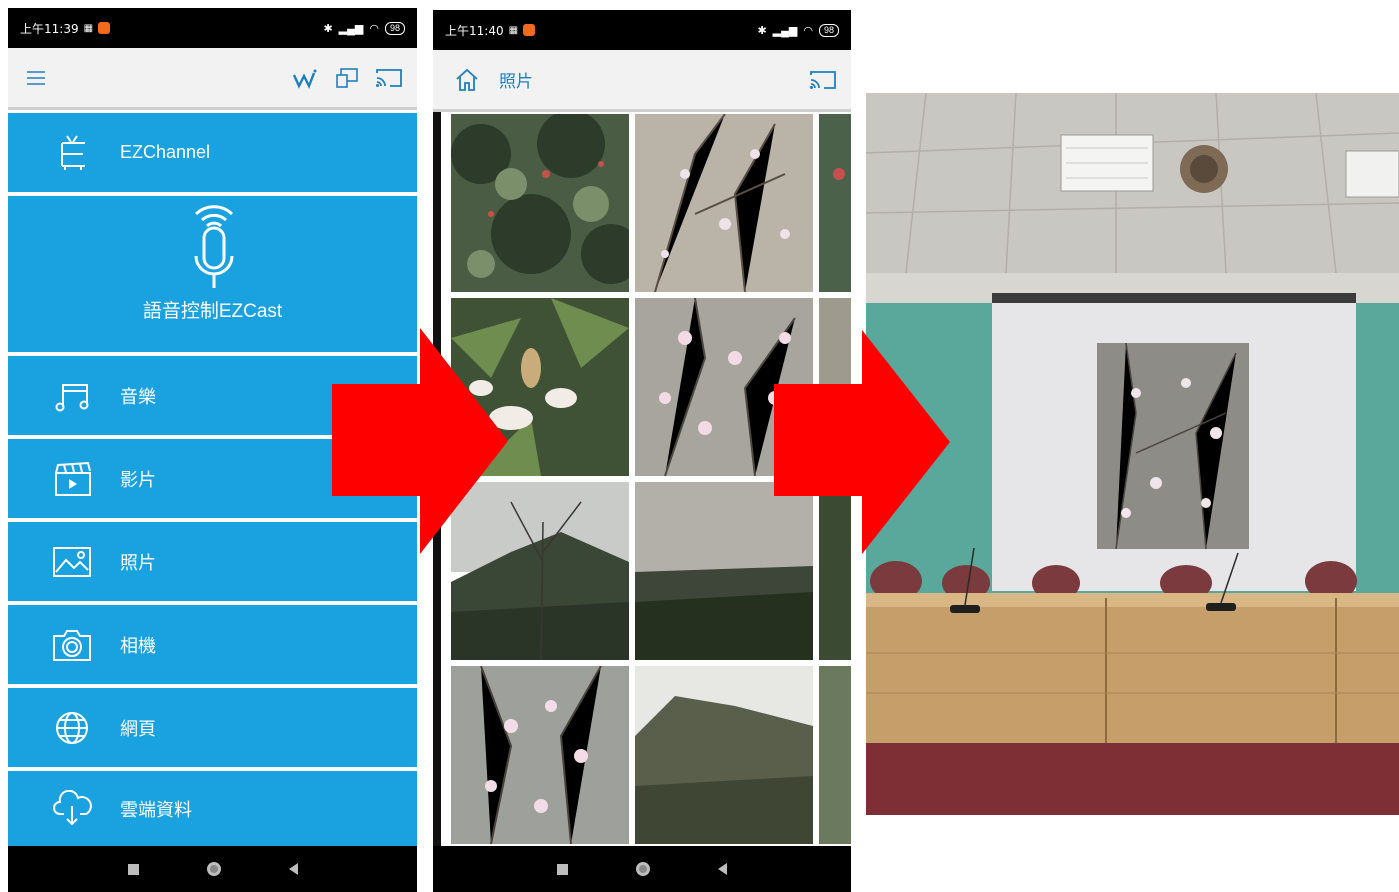  What do you see at coordinates (212, 808) in the screenshot?
I see `menu-item-cloud: 雲端資料` at bounding box center [212, 808].